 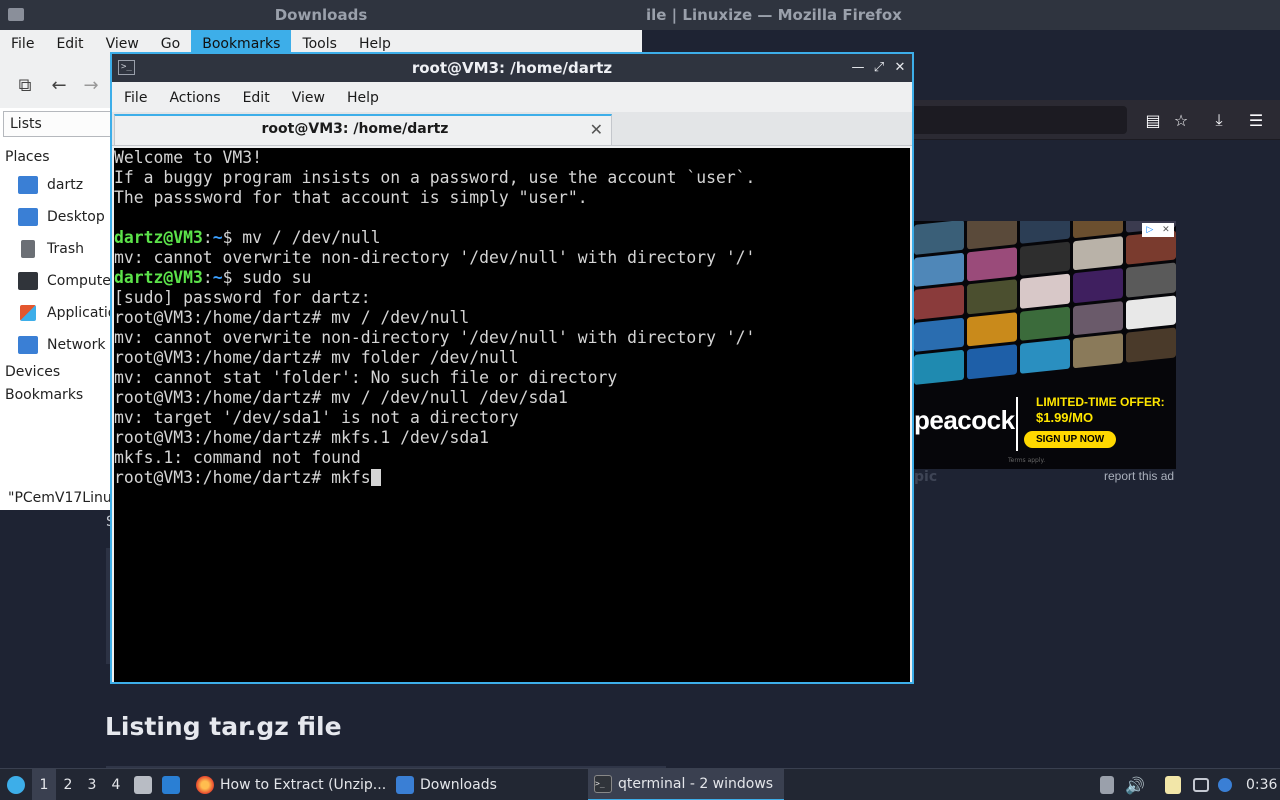 I want to click on terminal-line: [sudo] password for dartz:, so click(x=434, y=298).